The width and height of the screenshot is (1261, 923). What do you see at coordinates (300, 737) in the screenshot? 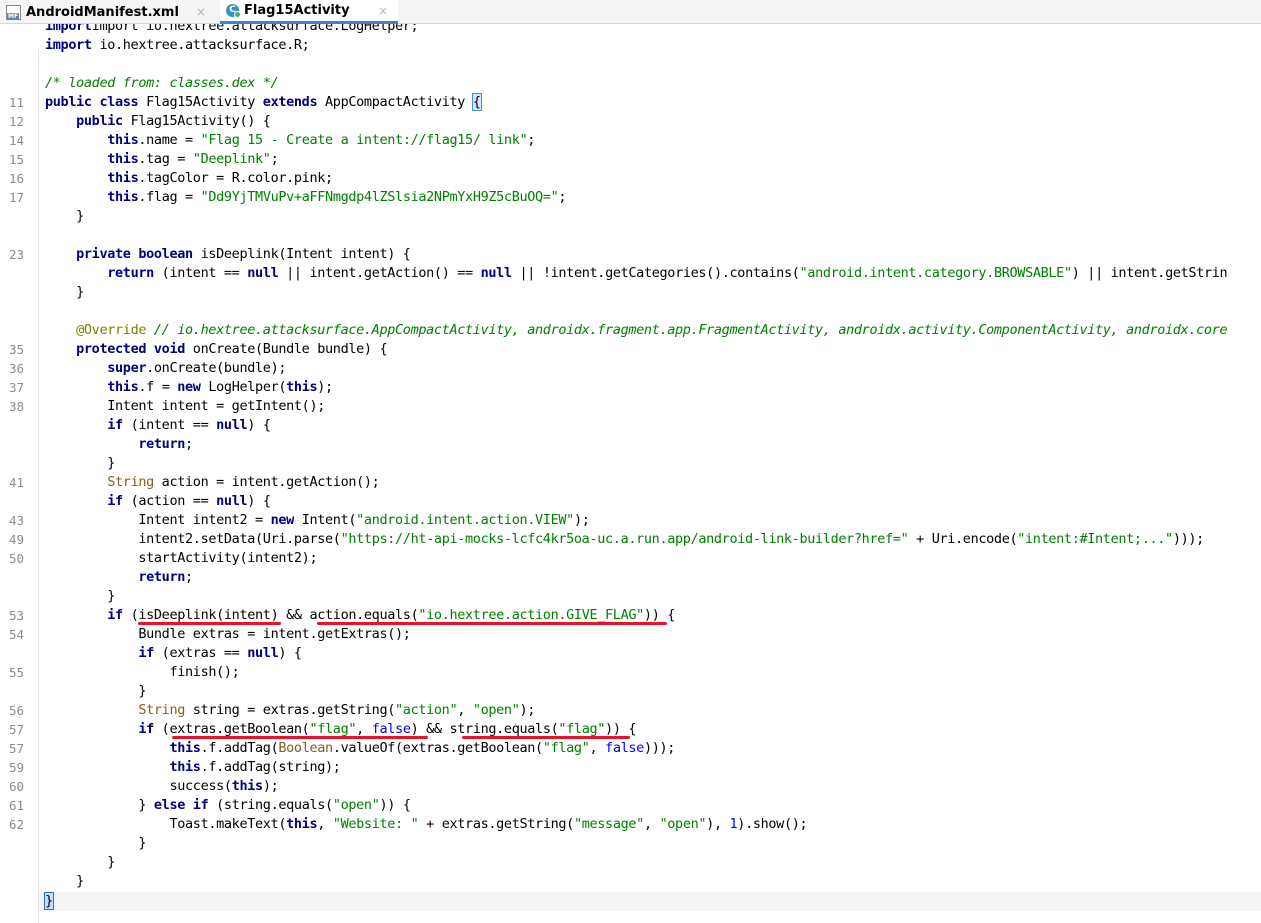
I see `annotation-underline-getboolean` at bounding box center [300, 737].